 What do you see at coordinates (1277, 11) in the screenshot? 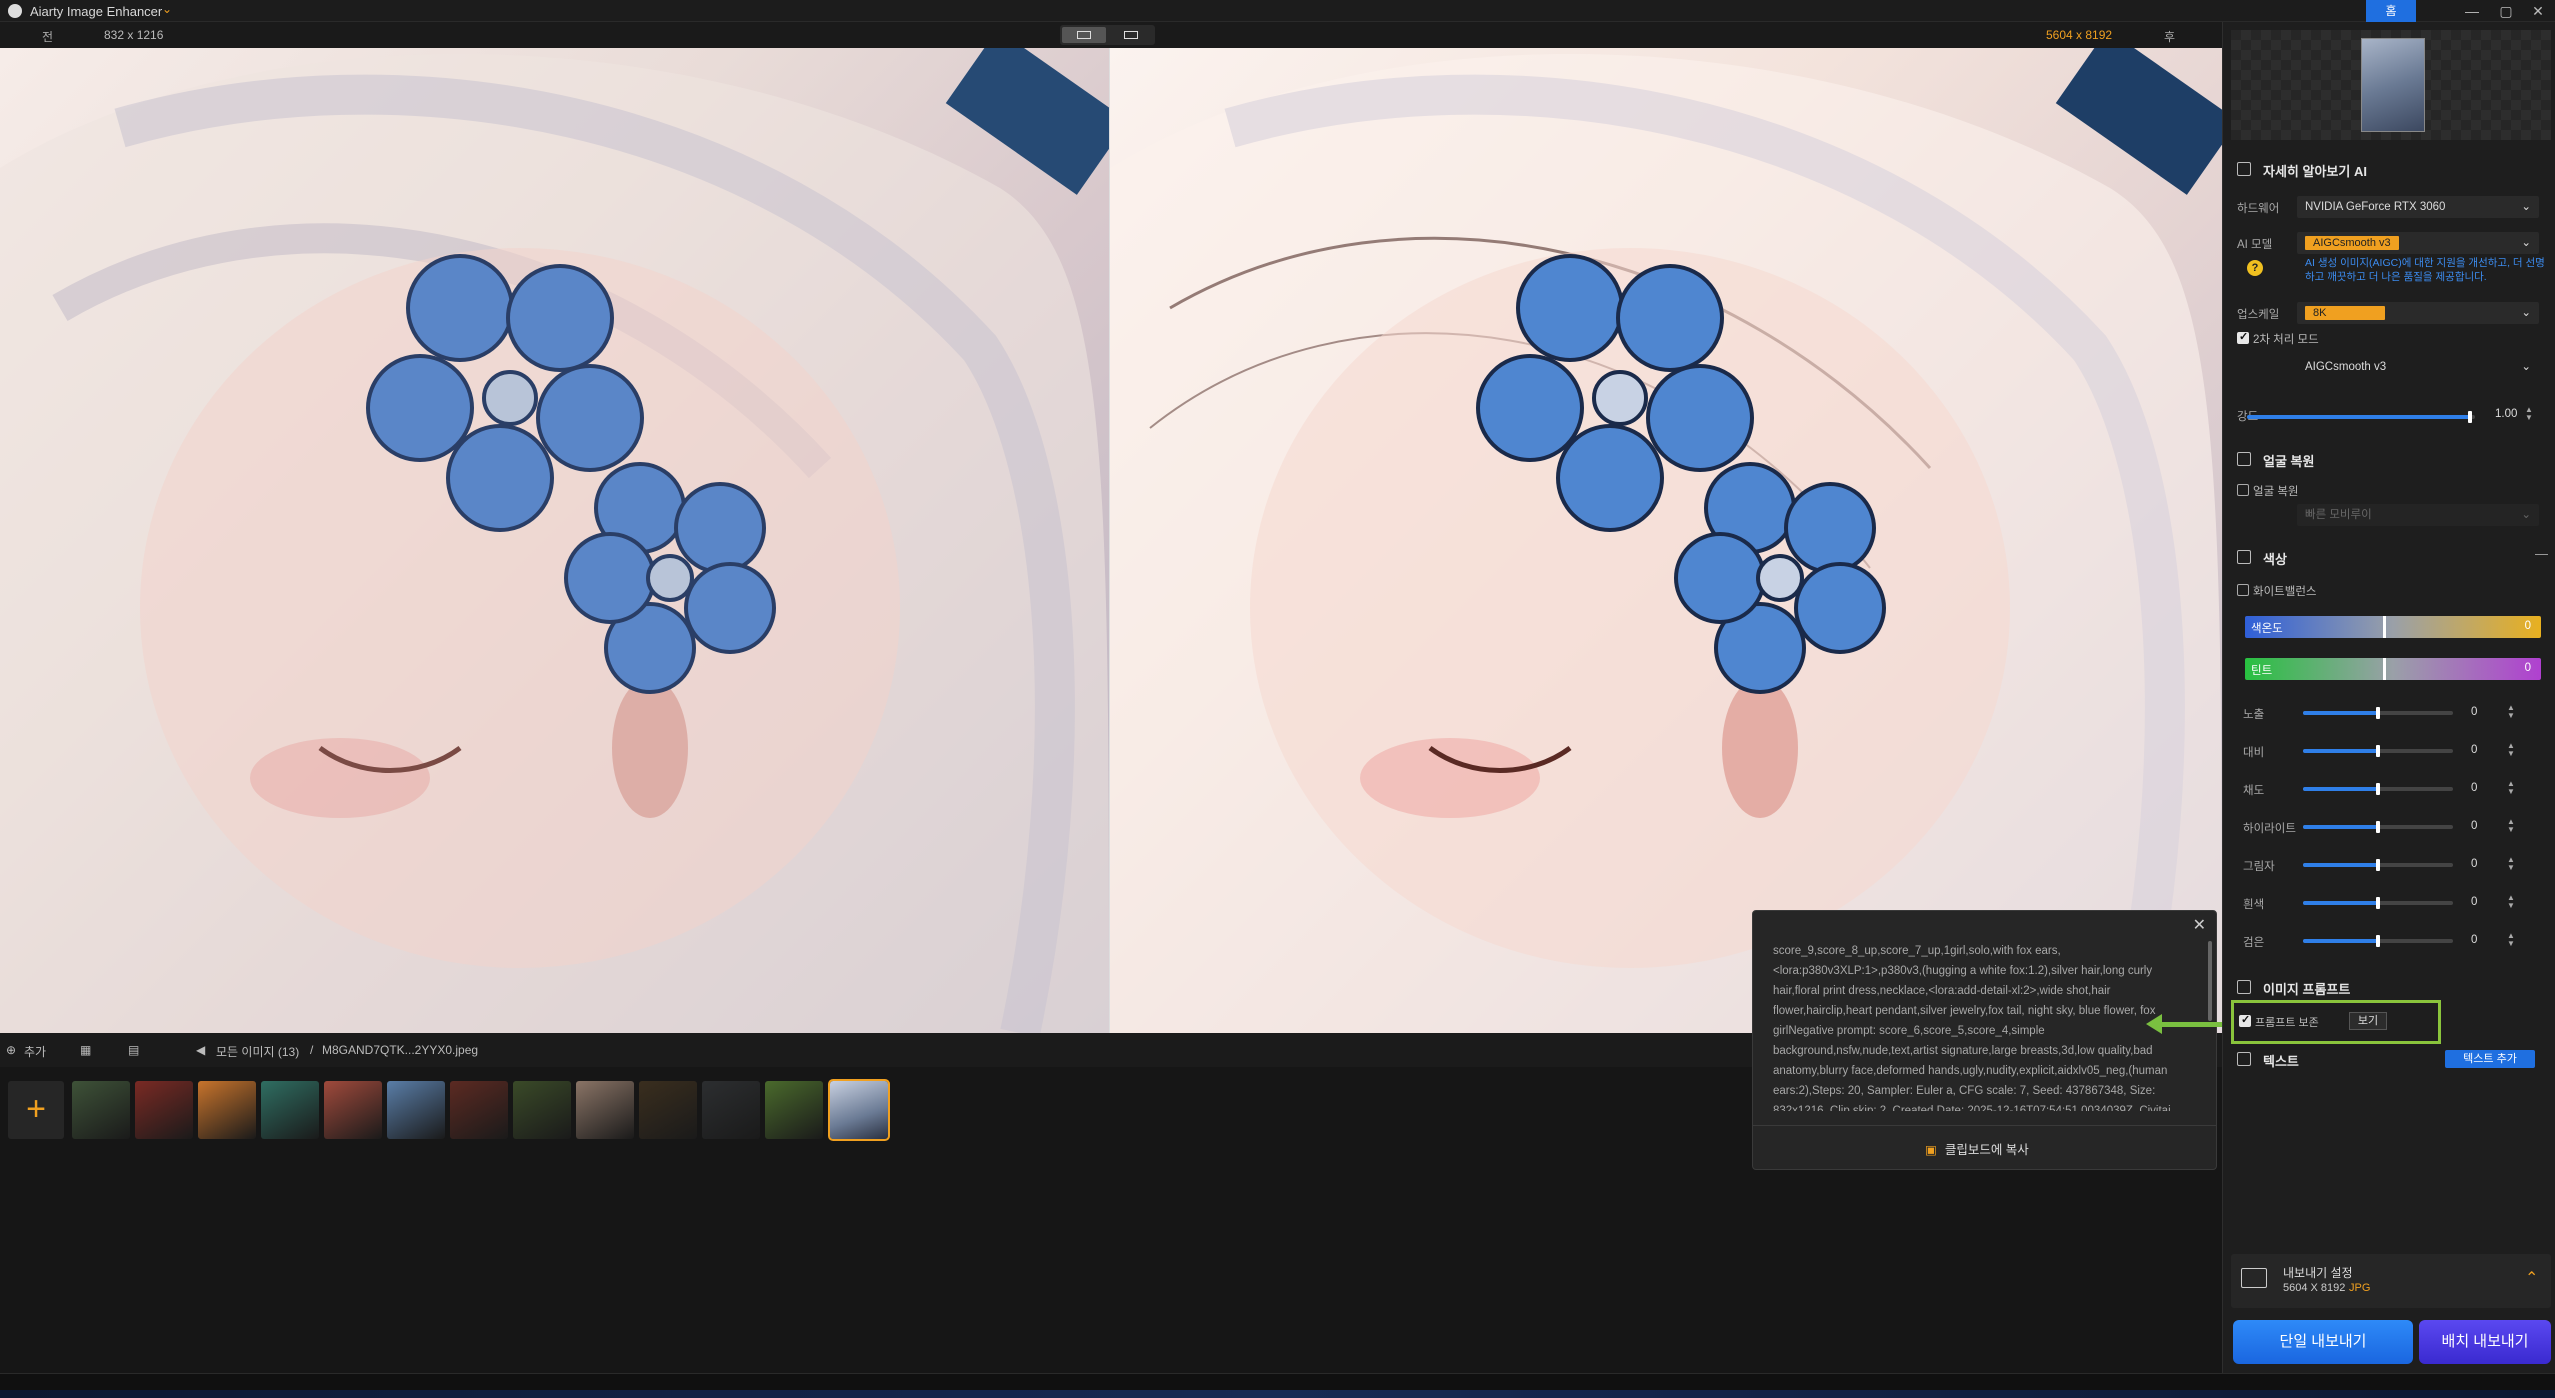
I see `title-bar: Aiarty Image Enhancer ⌄ 홈 — ▢ ✕` at bounding box center [1277, 11].